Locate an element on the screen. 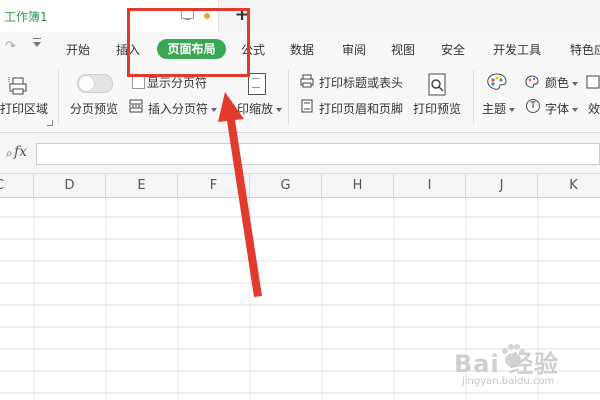  print-header-footer-icon is located at coordinates (307, 106).